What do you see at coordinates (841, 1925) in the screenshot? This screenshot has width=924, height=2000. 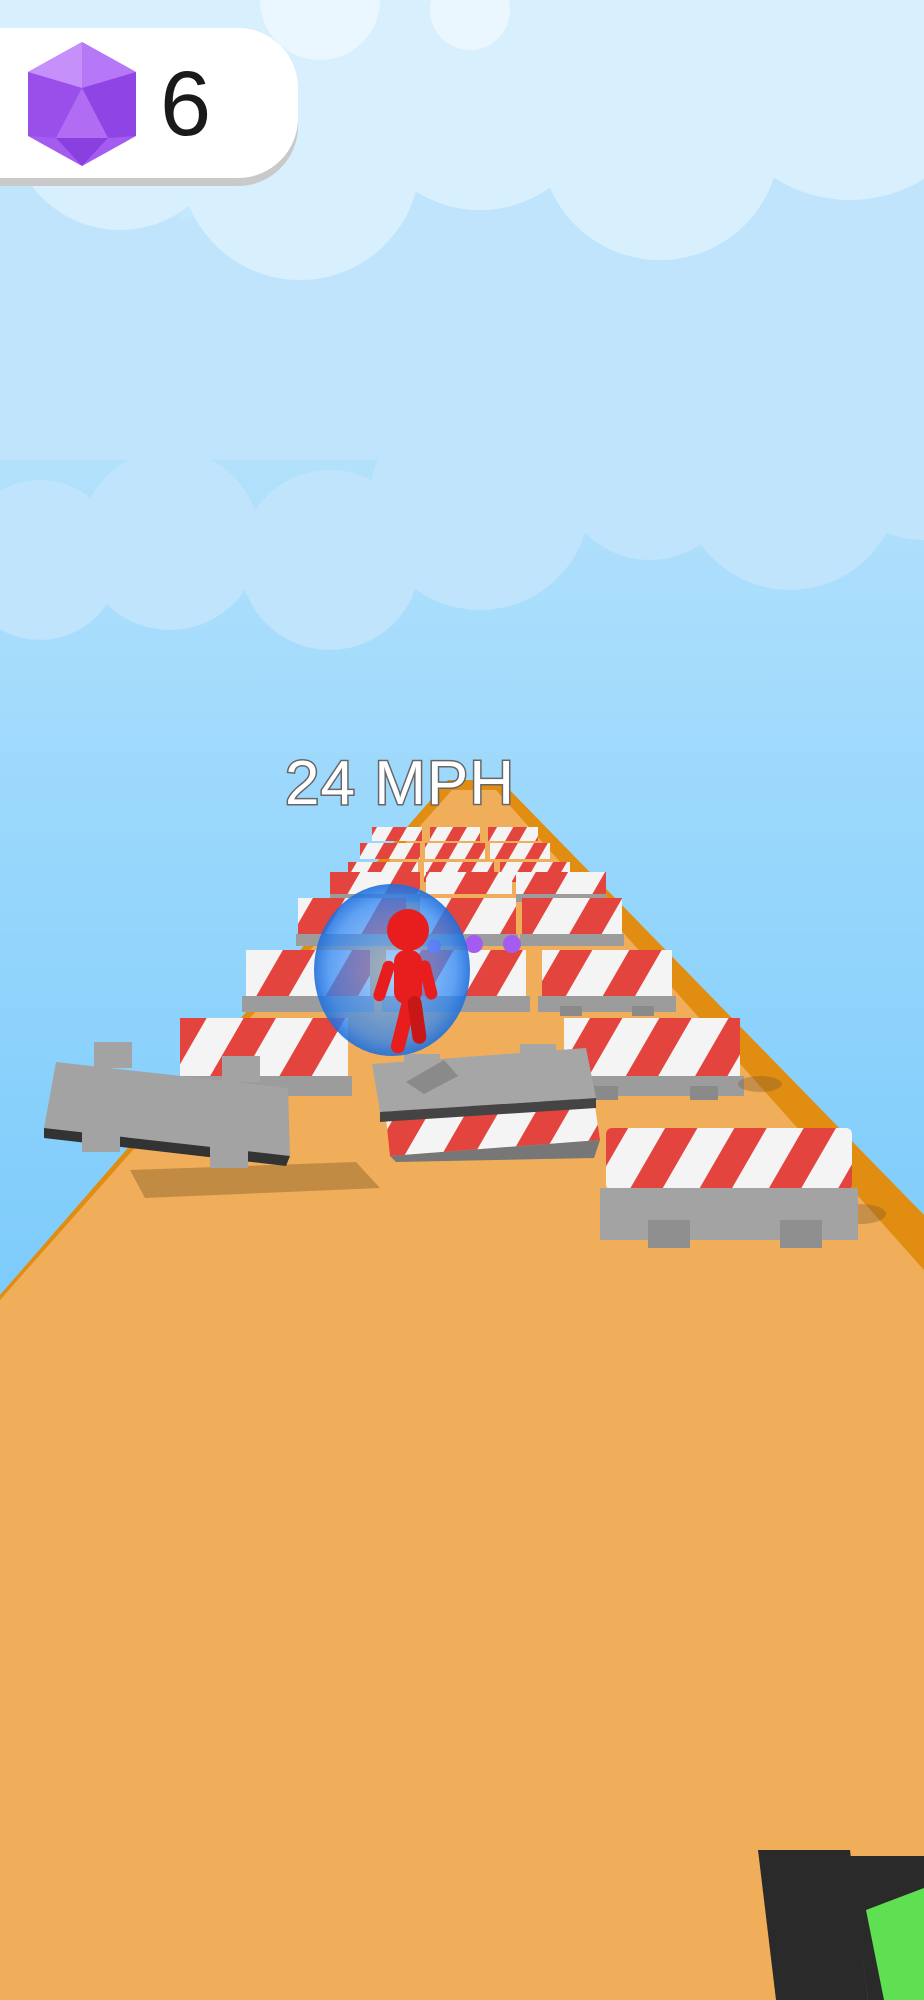 I see `corner-prop` at bounding box center [841, 1925].